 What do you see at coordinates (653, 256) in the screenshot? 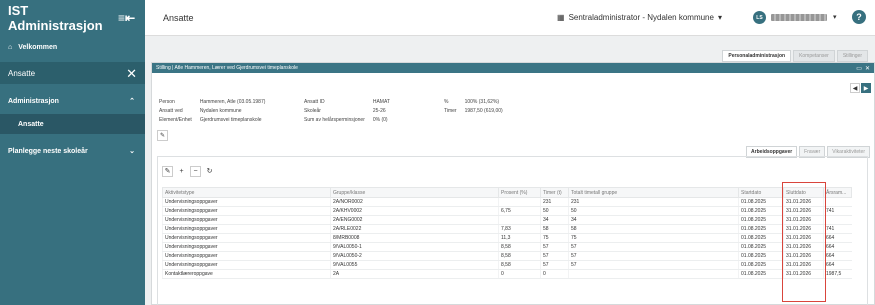
I see `table-cell: 57` at bounding box center [653, 256].